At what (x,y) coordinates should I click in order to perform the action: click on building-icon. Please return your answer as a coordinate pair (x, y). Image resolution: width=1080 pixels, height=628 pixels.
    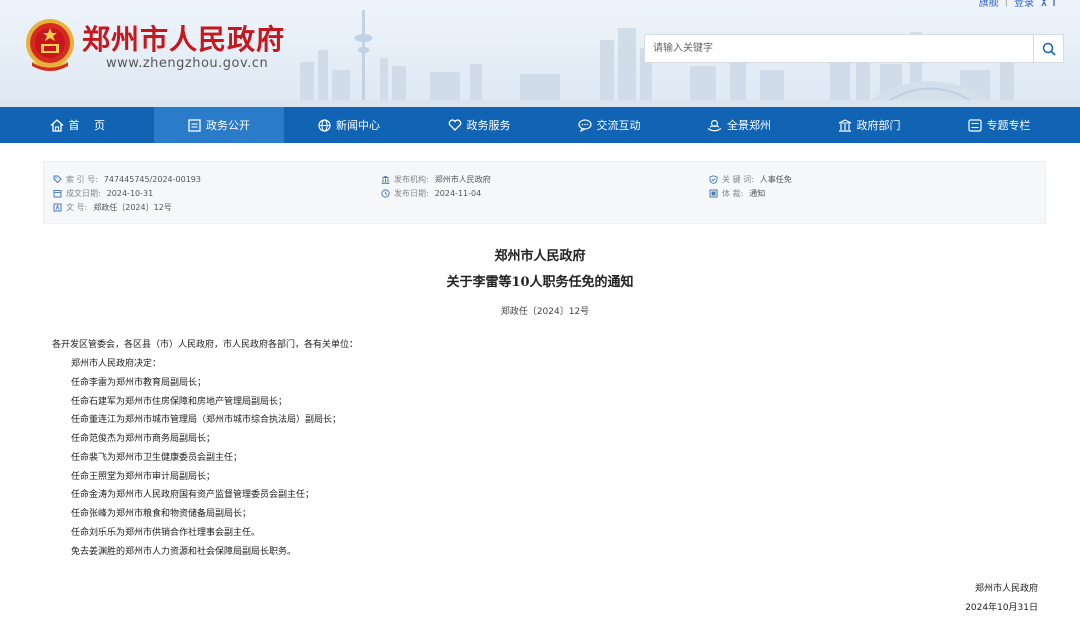
    Looking at the image, I should click on (844, 125).